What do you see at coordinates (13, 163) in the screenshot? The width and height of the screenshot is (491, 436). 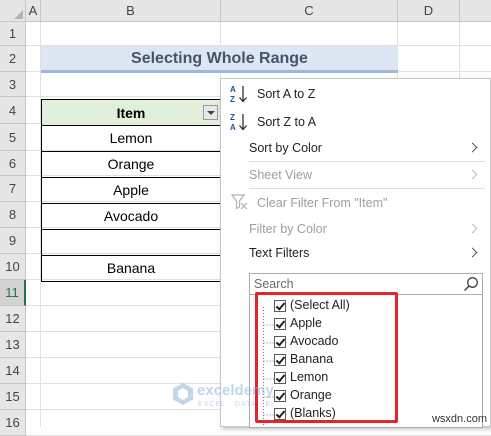 I see `row-header-6: 6` at bounding box center [13, 163].